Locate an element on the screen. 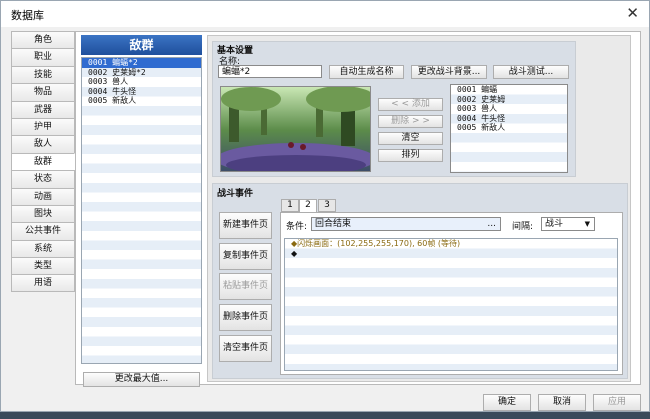 The image size is (650, 419). arrange-button: 排列 is located at coordinates (410, 155).